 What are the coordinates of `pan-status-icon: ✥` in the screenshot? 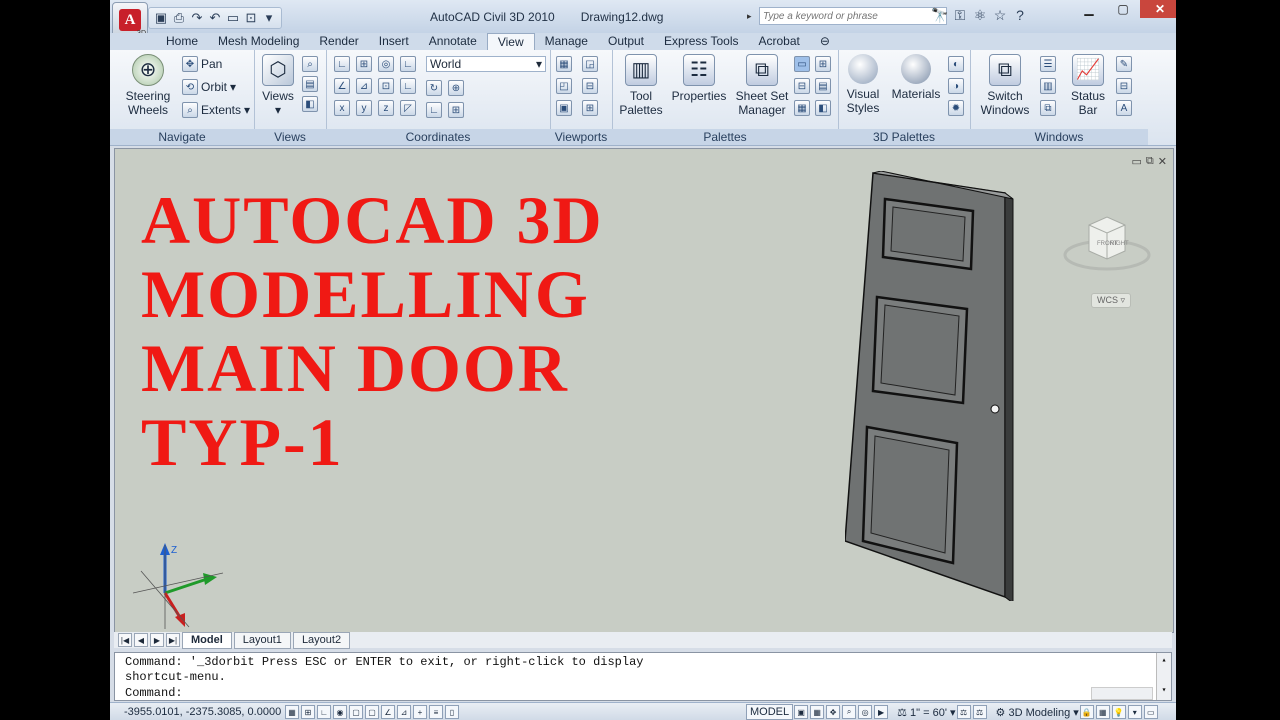 It's located at (833, 712).